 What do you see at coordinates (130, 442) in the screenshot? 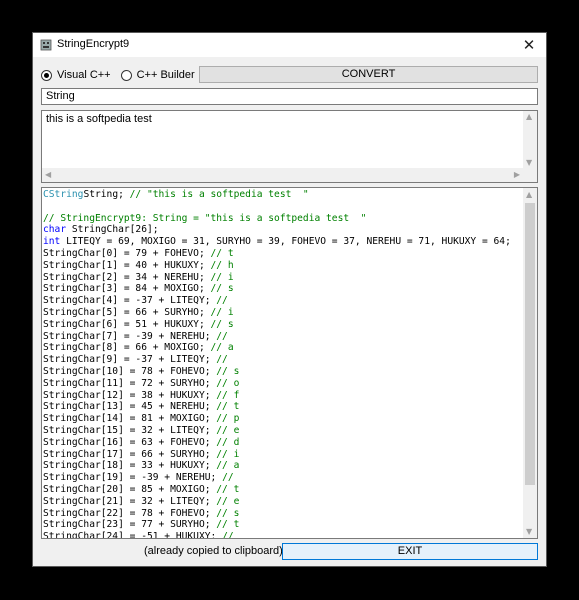
I see `code-token: StringChar[16] = 63 + FOHEVO;` at bounding box center [130, 442].